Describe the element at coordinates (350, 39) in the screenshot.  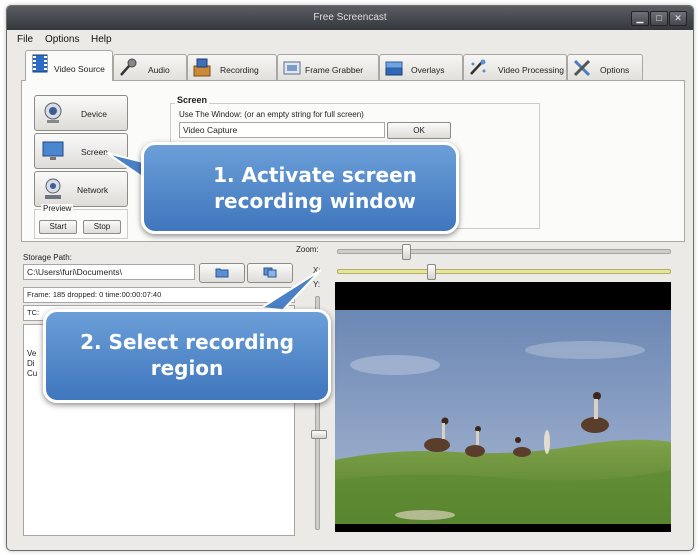
I see `menu-bar: File Options Help` at that location.